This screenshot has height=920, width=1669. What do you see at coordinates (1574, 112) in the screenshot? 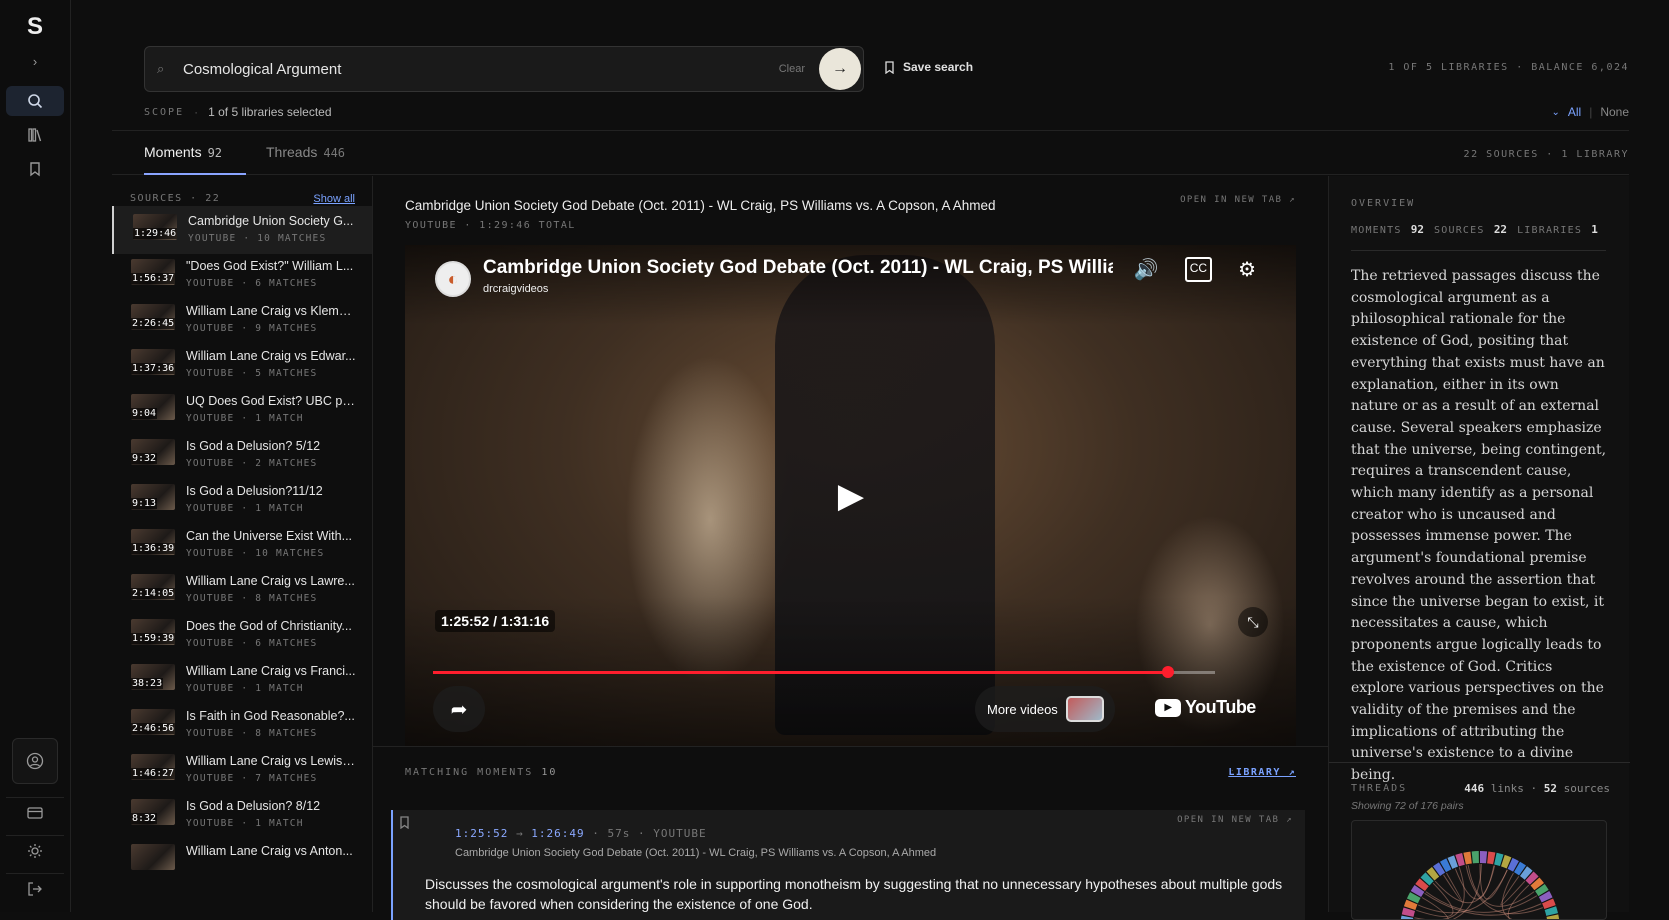
I see `select-all-button: All` at bounding box center [1574, 112].